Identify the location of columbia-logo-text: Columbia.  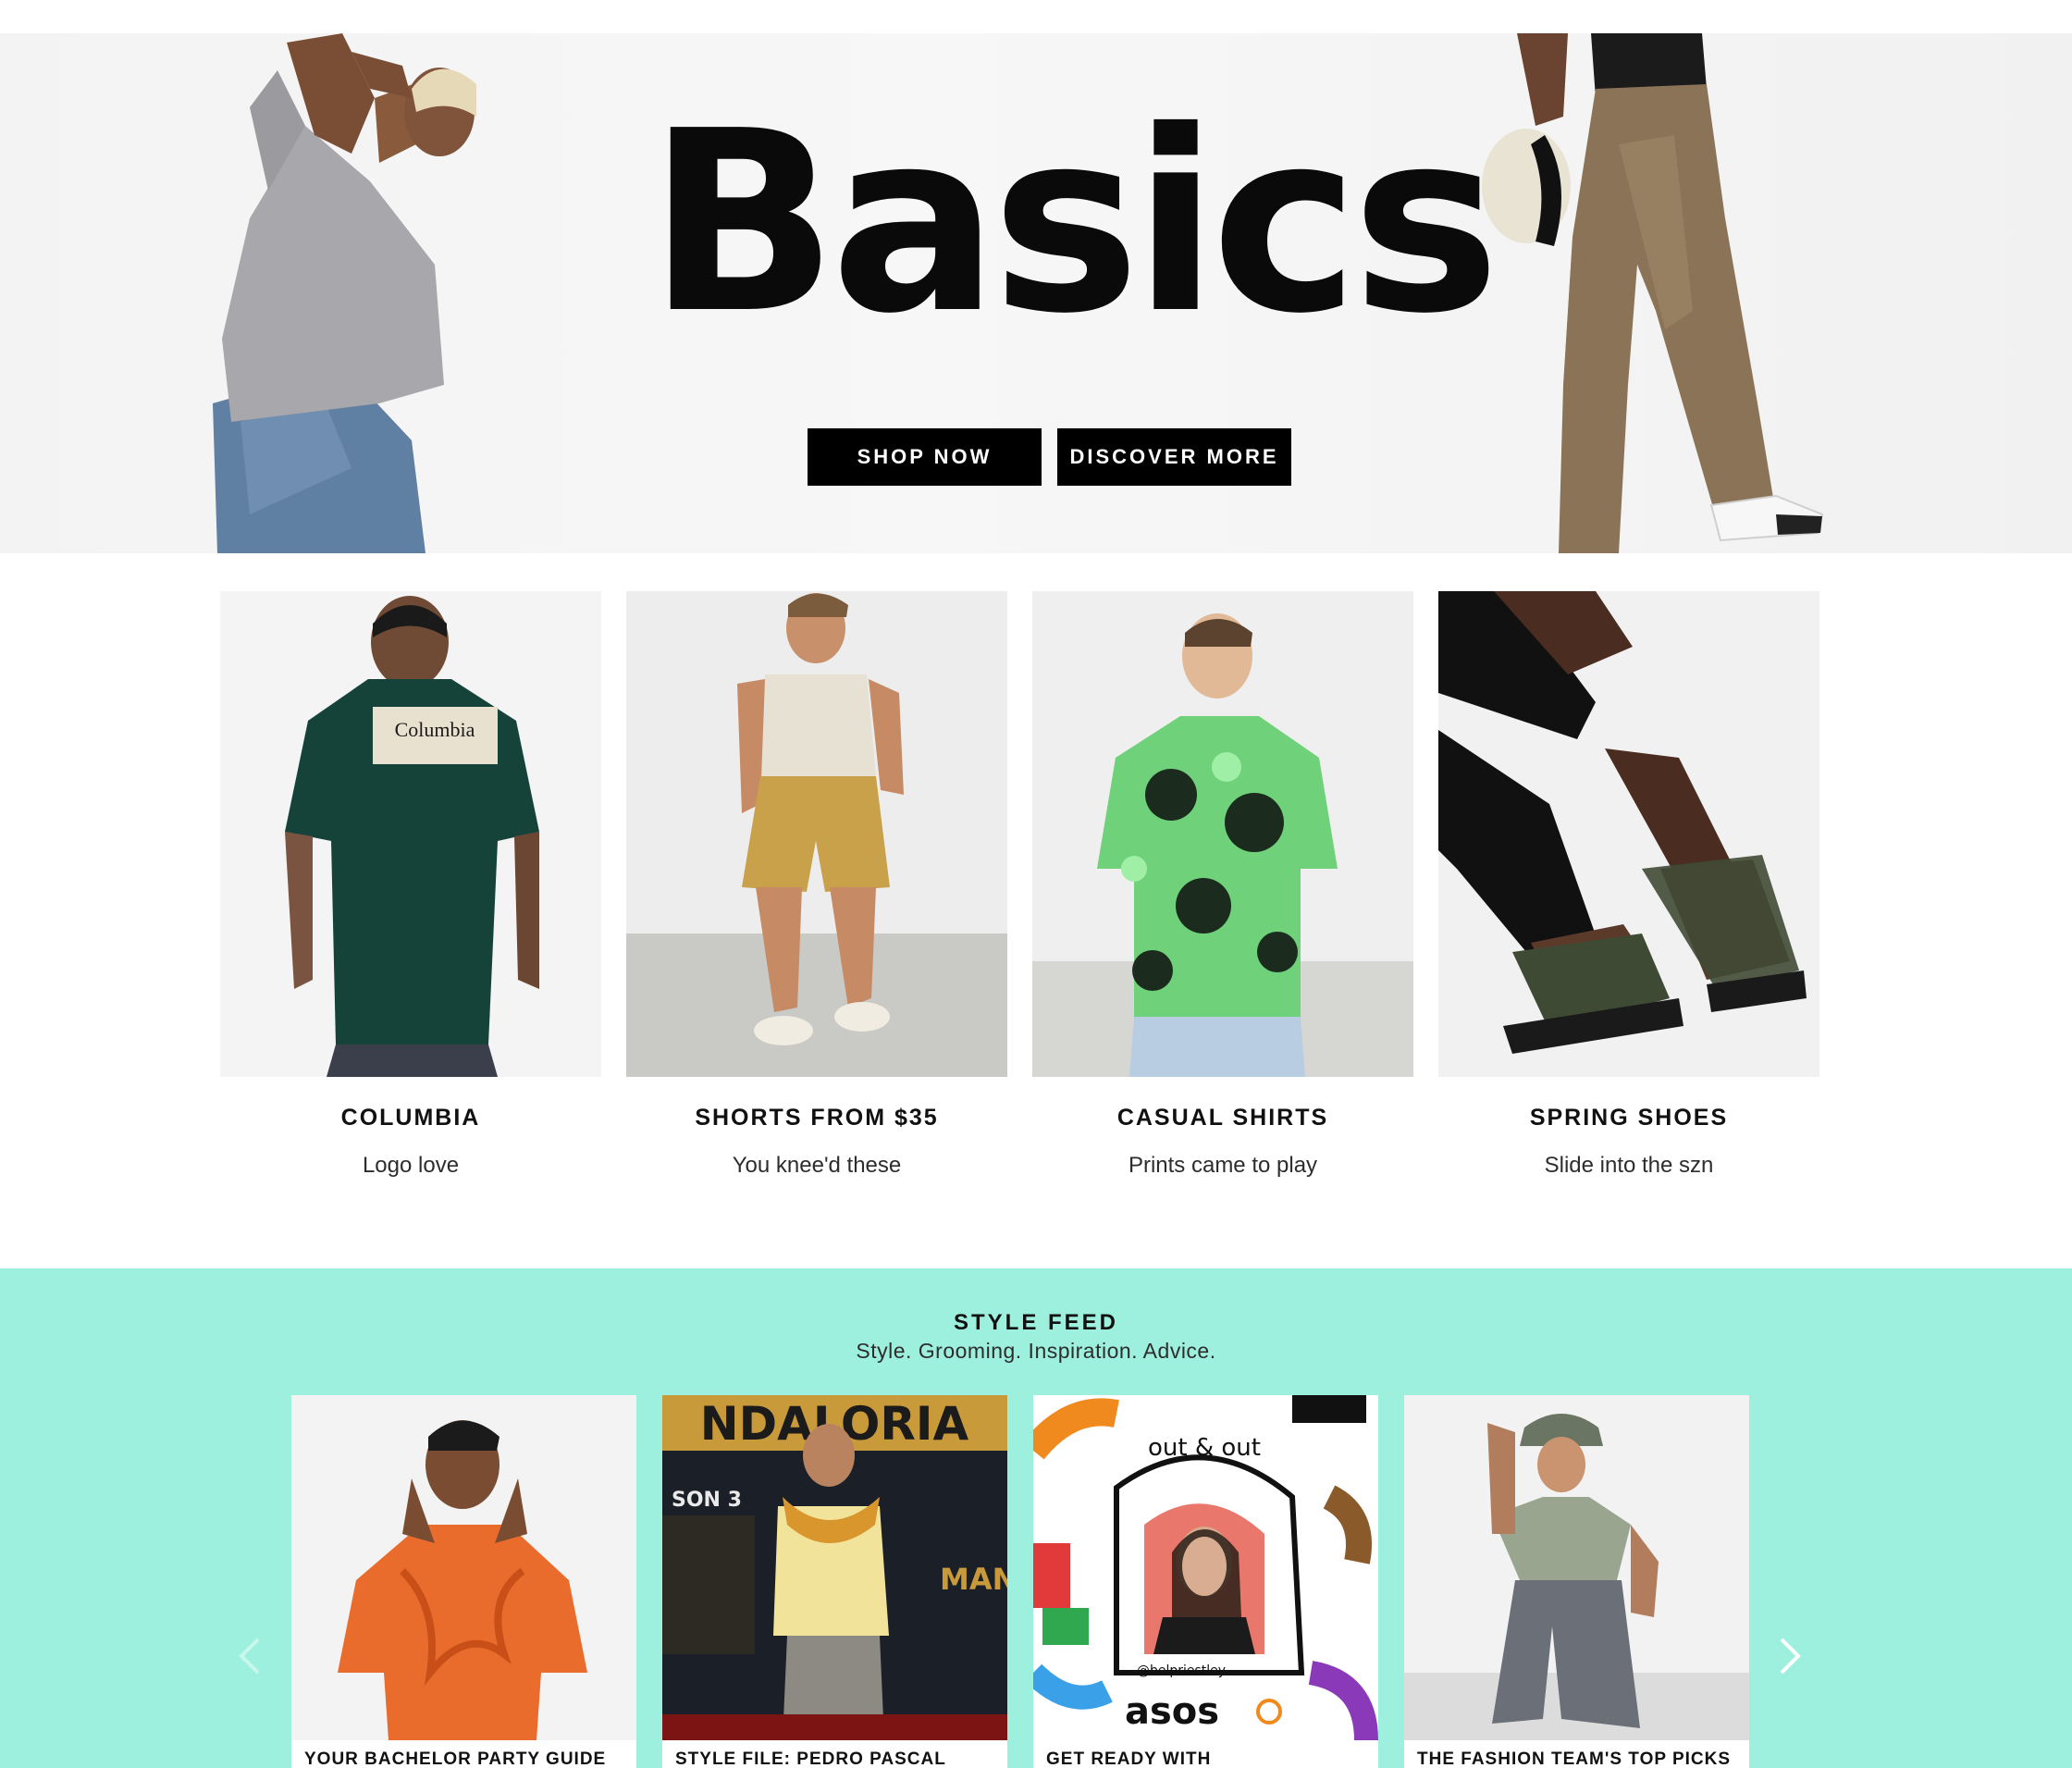
(435, 729).